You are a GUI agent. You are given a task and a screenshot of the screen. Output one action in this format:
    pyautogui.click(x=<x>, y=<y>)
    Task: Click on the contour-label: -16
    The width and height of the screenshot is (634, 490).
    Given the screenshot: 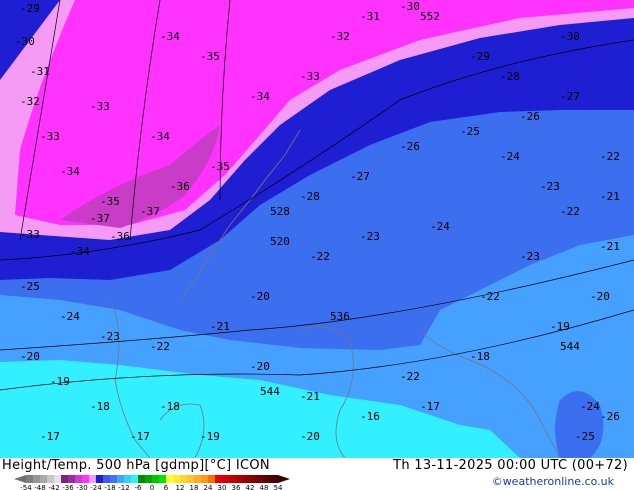 What is the action you would take?
    pyautogui.click(x=370, y=416)
    